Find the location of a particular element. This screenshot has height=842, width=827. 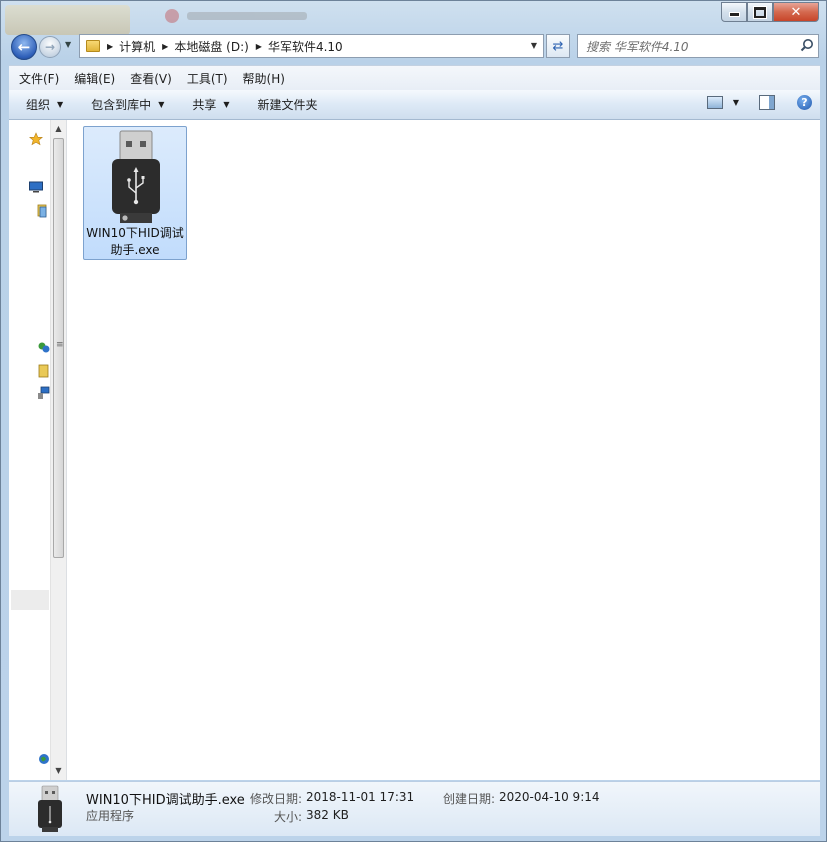

globe-icon is located at coordinates (43, 759).